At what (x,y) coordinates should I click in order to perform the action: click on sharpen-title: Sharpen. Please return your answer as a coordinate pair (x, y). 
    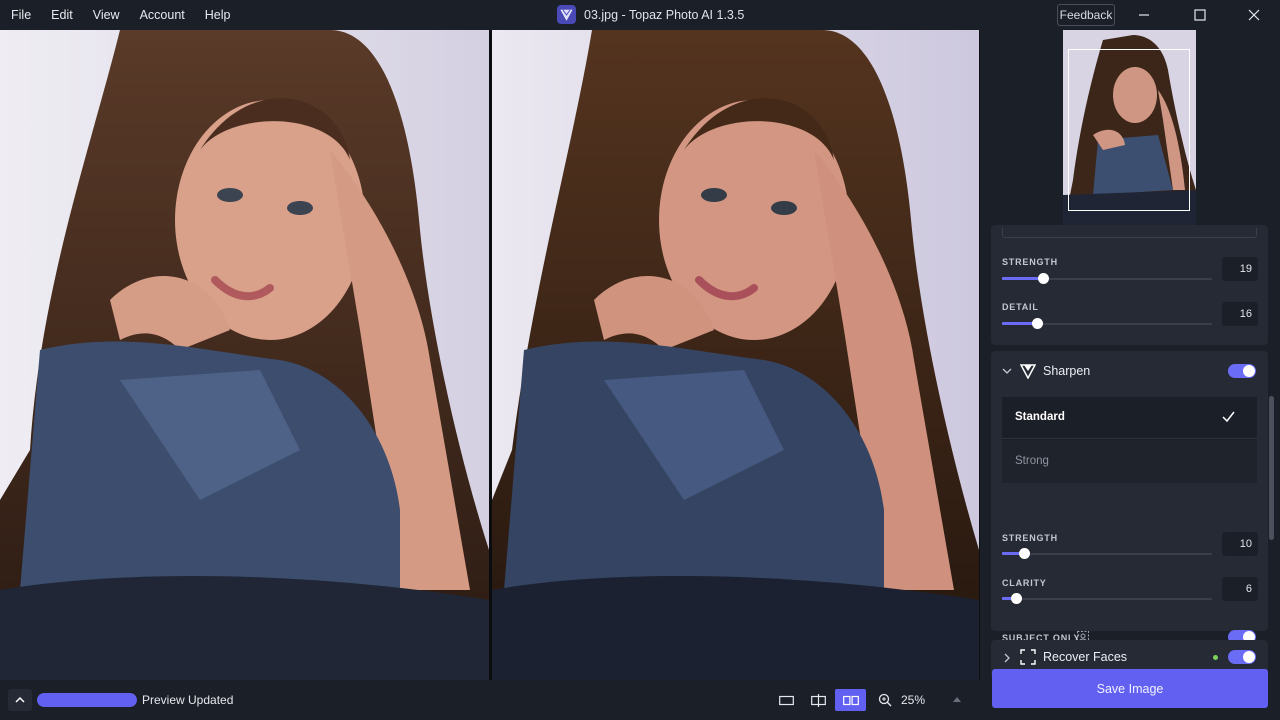
    Looking at the image, I should click on (1067, 371).